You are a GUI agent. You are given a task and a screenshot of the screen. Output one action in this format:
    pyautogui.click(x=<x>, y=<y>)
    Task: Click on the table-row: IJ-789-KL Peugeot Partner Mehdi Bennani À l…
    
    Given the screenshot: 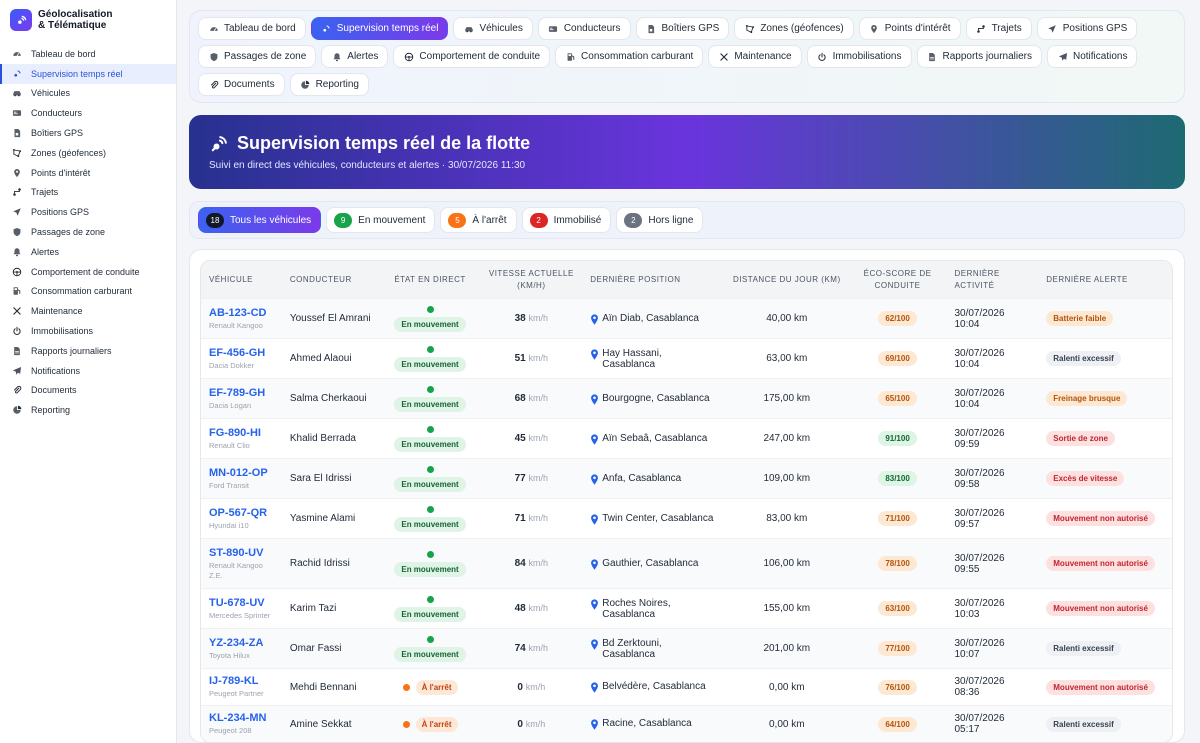 What is the action you would take?
    pyautogui.click(x=686, y=686)
    